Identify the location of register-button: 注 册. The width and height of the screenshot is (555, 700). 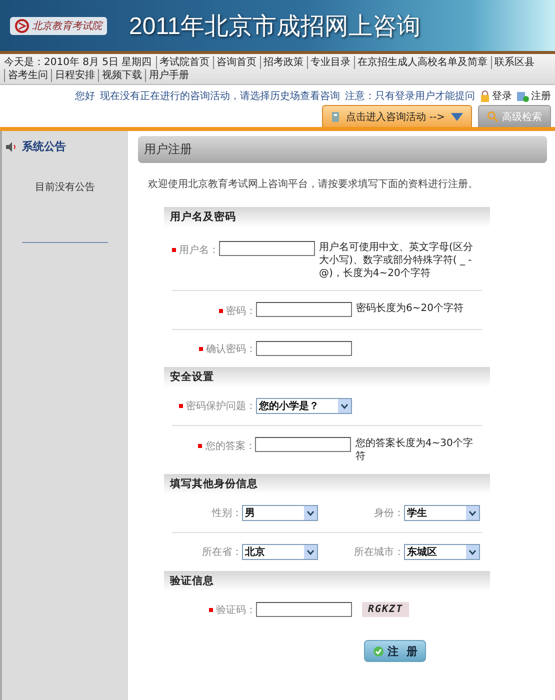
(395, 651).